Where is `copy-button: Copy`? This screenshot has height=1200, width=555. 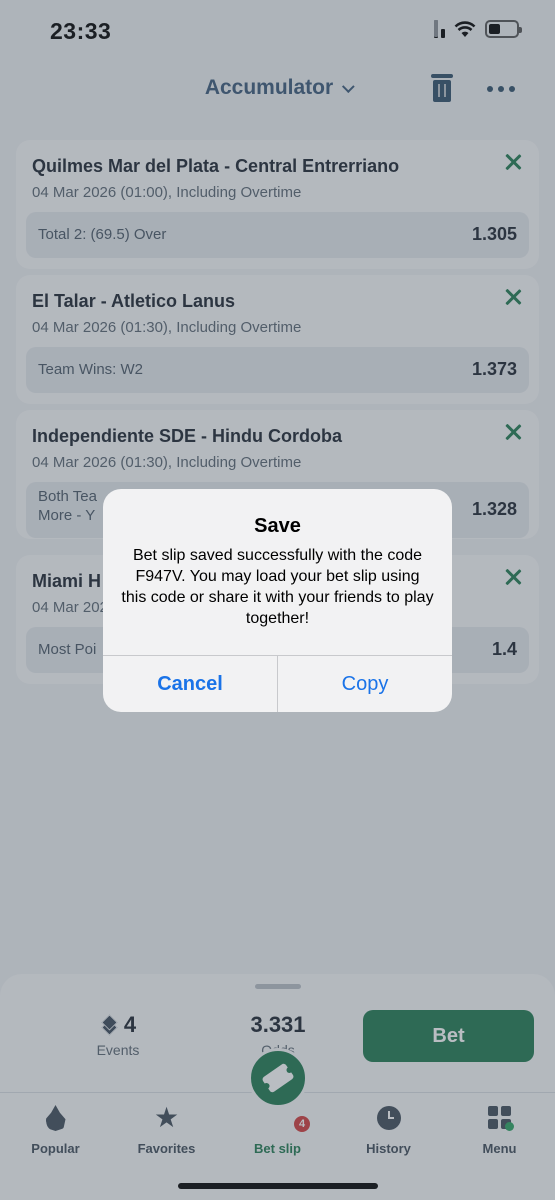 copy-button: Copy is located at coordinates (365, 684).